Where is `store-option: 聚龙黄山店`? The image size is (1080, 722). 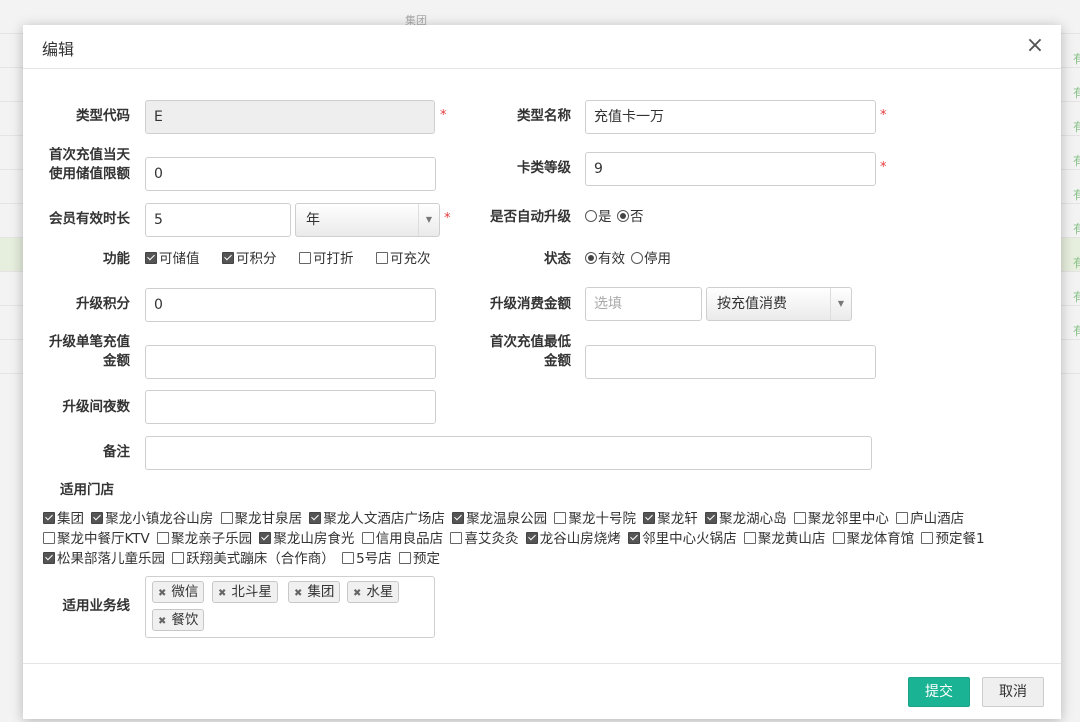
store-option: 聚龙黄山店 is located at coordinates (784, 539).